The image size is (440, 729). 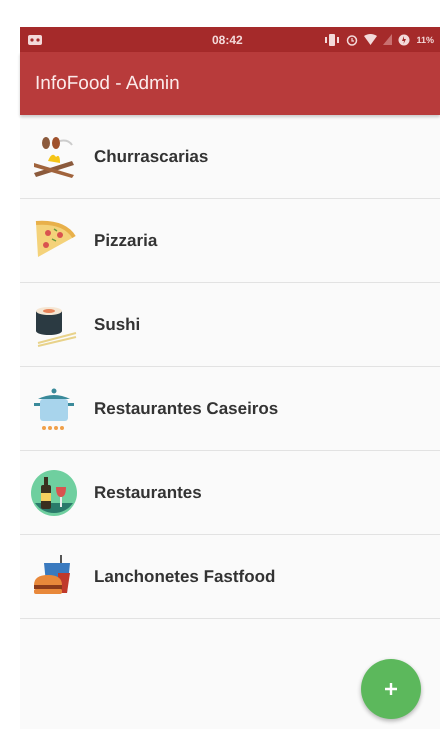 What do you see at coordinates (148, 492) in the screenshot?
I see `category-label: Restaurantes` at bounding box center [148, 492].